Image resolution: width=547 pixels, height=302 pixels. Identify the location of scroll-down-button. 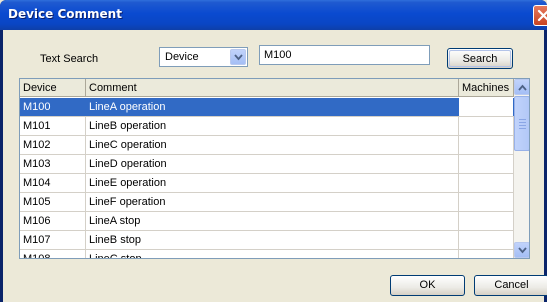
(521, 250).